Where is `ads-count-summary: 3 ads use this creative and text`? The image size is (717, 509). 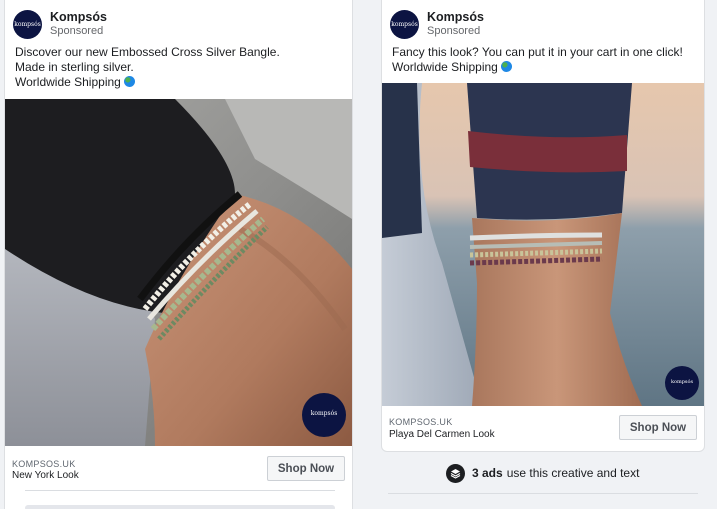
ads-count-summary: 3 ads use this creative and text is located at coordinates (542, 473).